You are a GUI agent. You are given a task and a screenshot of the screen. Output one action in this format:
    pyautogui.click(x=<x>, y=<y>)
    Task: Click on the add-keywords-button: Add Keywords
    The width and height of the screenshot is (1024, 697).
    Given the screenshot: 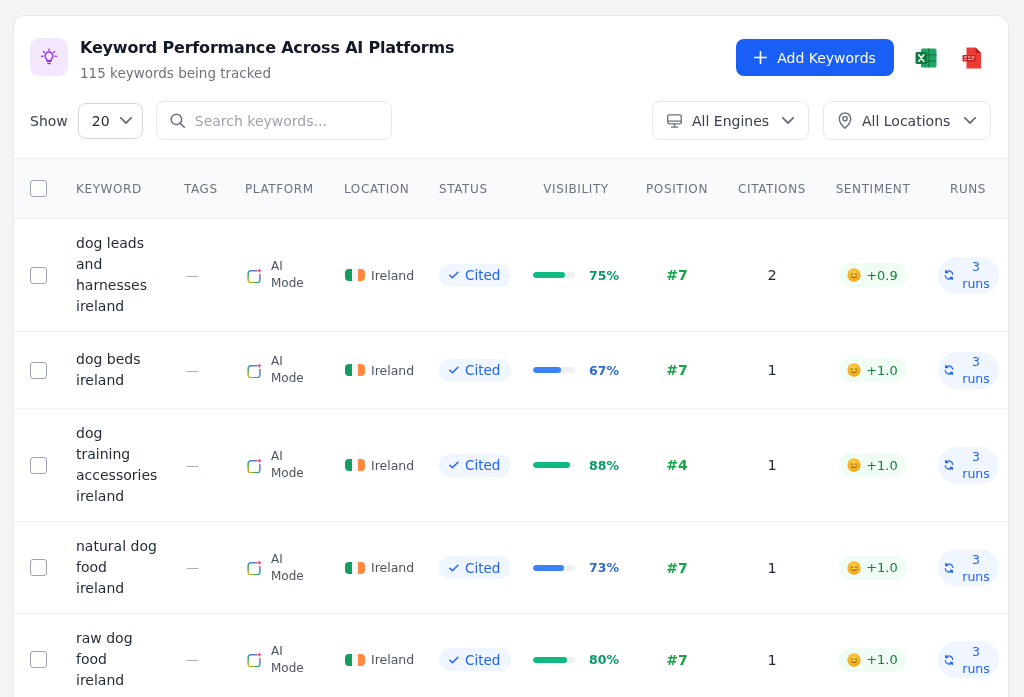 What is the action you would take?
    pyautogui.click(x=815, y=57)
    